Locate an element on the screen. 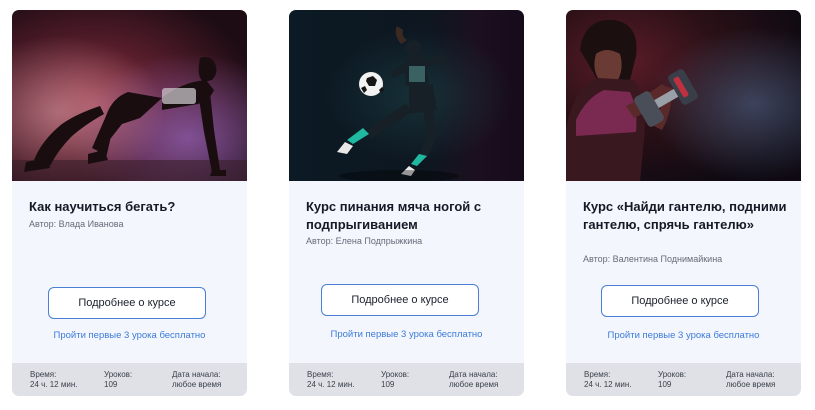  course-author: Автор: Елена Подпрыжкина is located at coordinates (364, 241).